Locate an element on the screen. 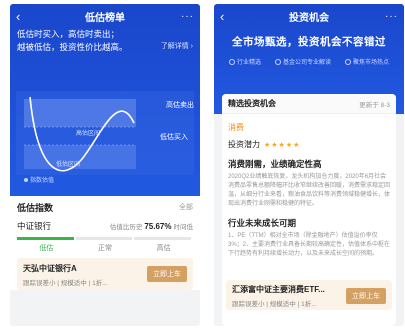  all-link: 全部 is located at coordinates (186, 207).